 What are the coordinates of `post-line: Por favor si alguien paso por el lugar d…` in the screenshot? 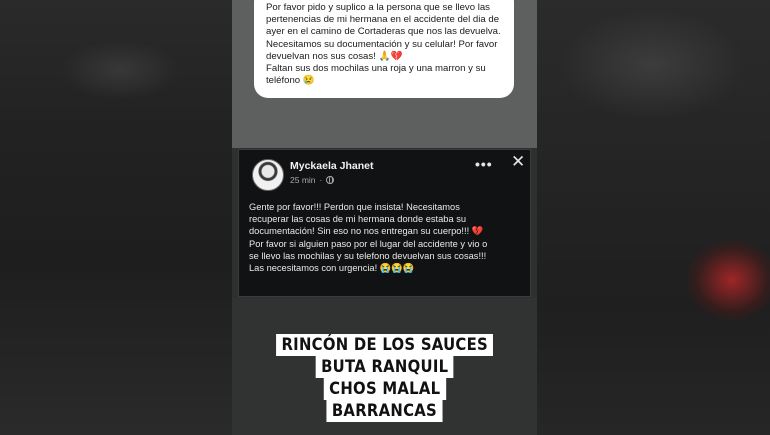 It's located at (368, 243).